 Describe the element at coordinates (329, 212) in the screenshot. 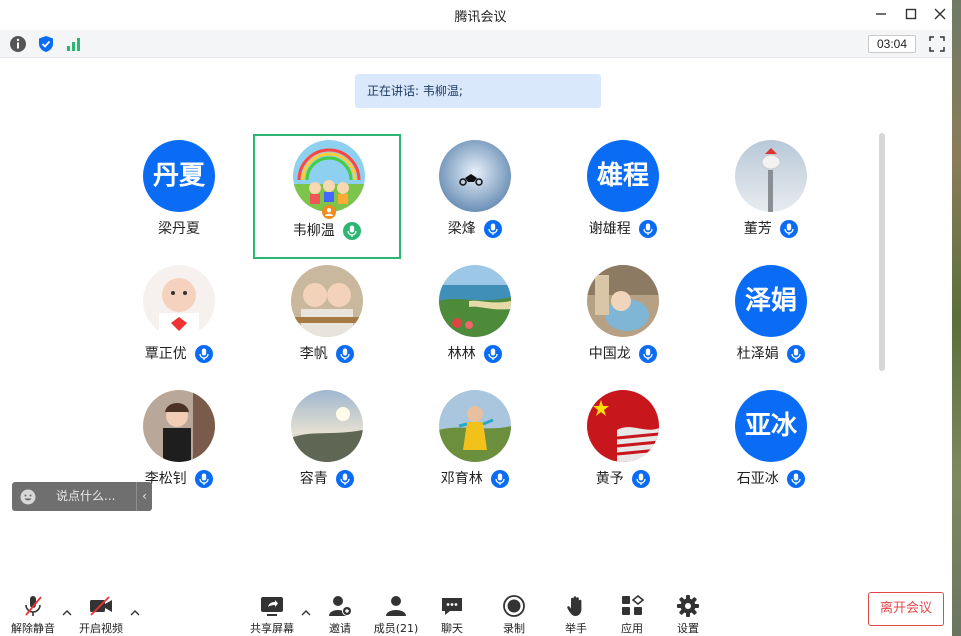

I see `host-badge-icon` at that location.